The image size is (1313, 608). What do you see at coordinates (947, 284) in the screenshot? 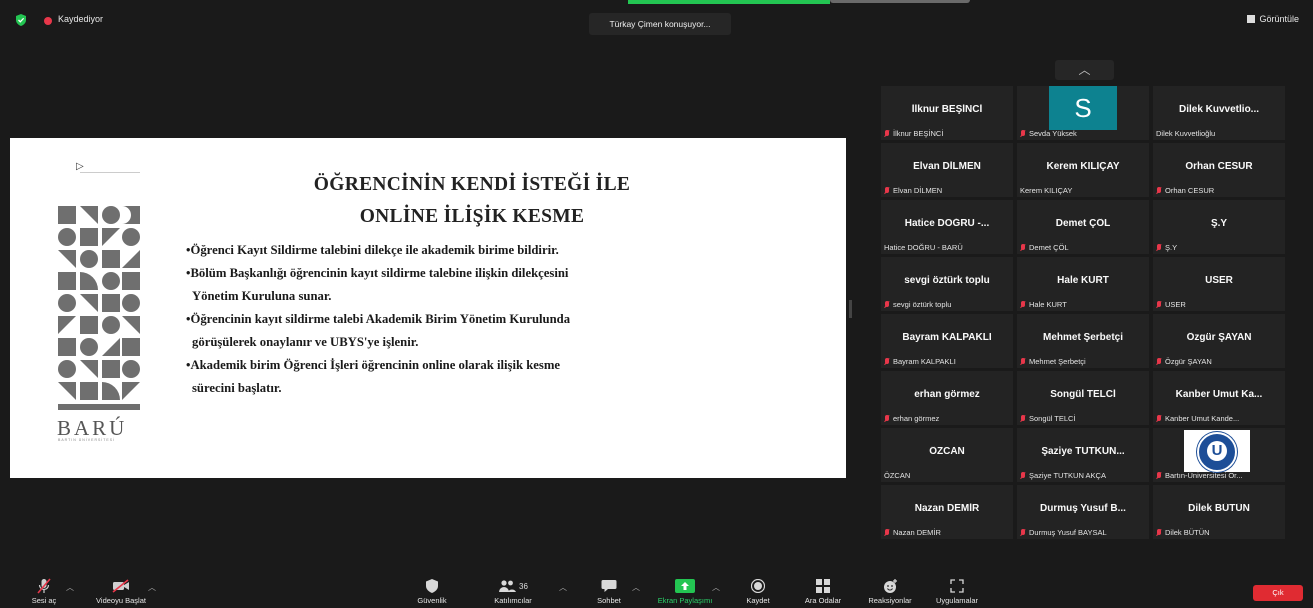
I see `participant-tile: sevgi öztürk toplu sevgi öztürk toplu` at bounding box center [947, 284].